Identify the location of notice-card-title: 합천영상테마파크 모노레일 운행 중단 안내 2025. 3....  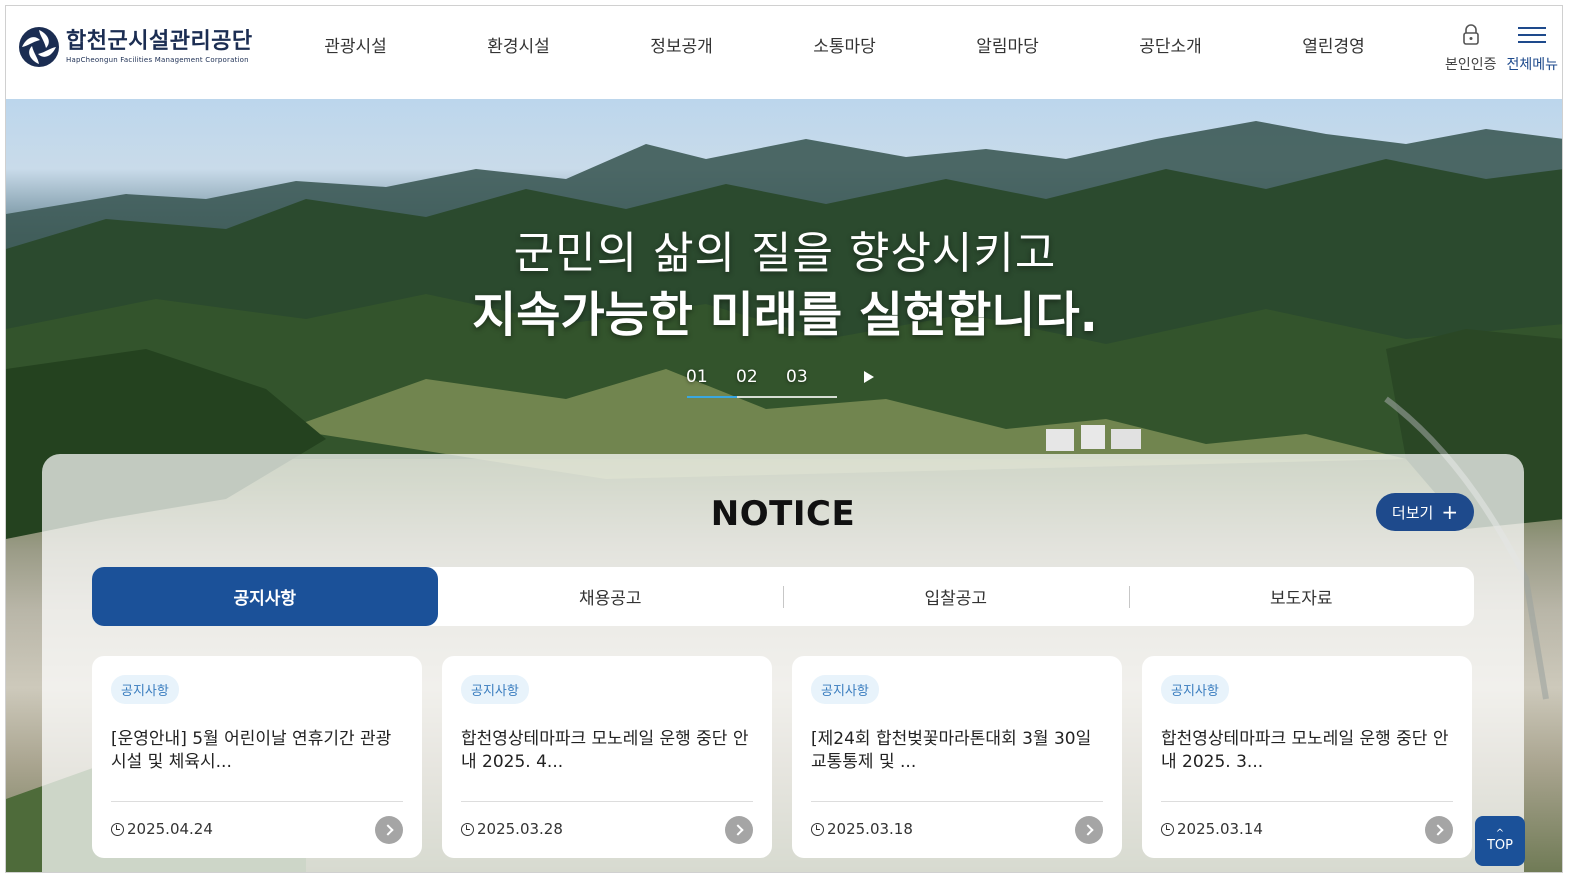
(1305, 750).